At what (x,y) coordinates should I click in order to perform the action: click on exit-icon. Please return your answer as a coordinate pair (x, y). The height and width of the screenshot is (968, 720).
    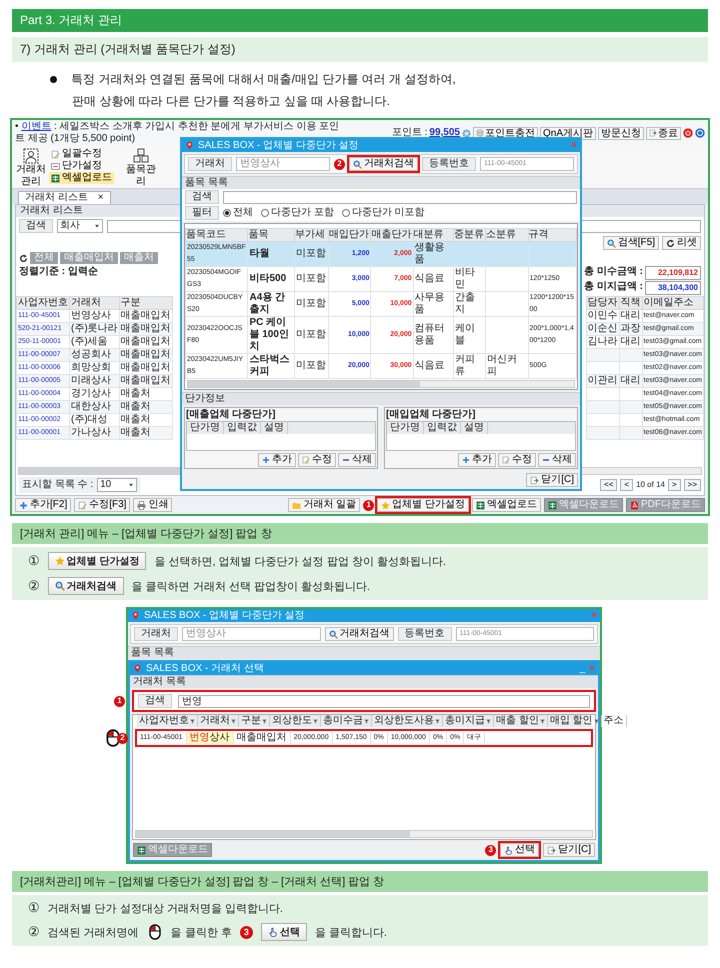
    Looking at the image, I should click on (535, 480).